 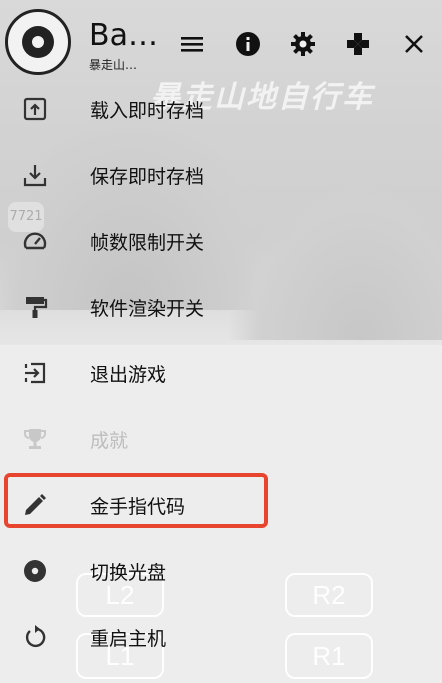 What do you see at coordinates (35, 373) in the screenshot?
I see `exit-icon` at bounding box center [35, 373].